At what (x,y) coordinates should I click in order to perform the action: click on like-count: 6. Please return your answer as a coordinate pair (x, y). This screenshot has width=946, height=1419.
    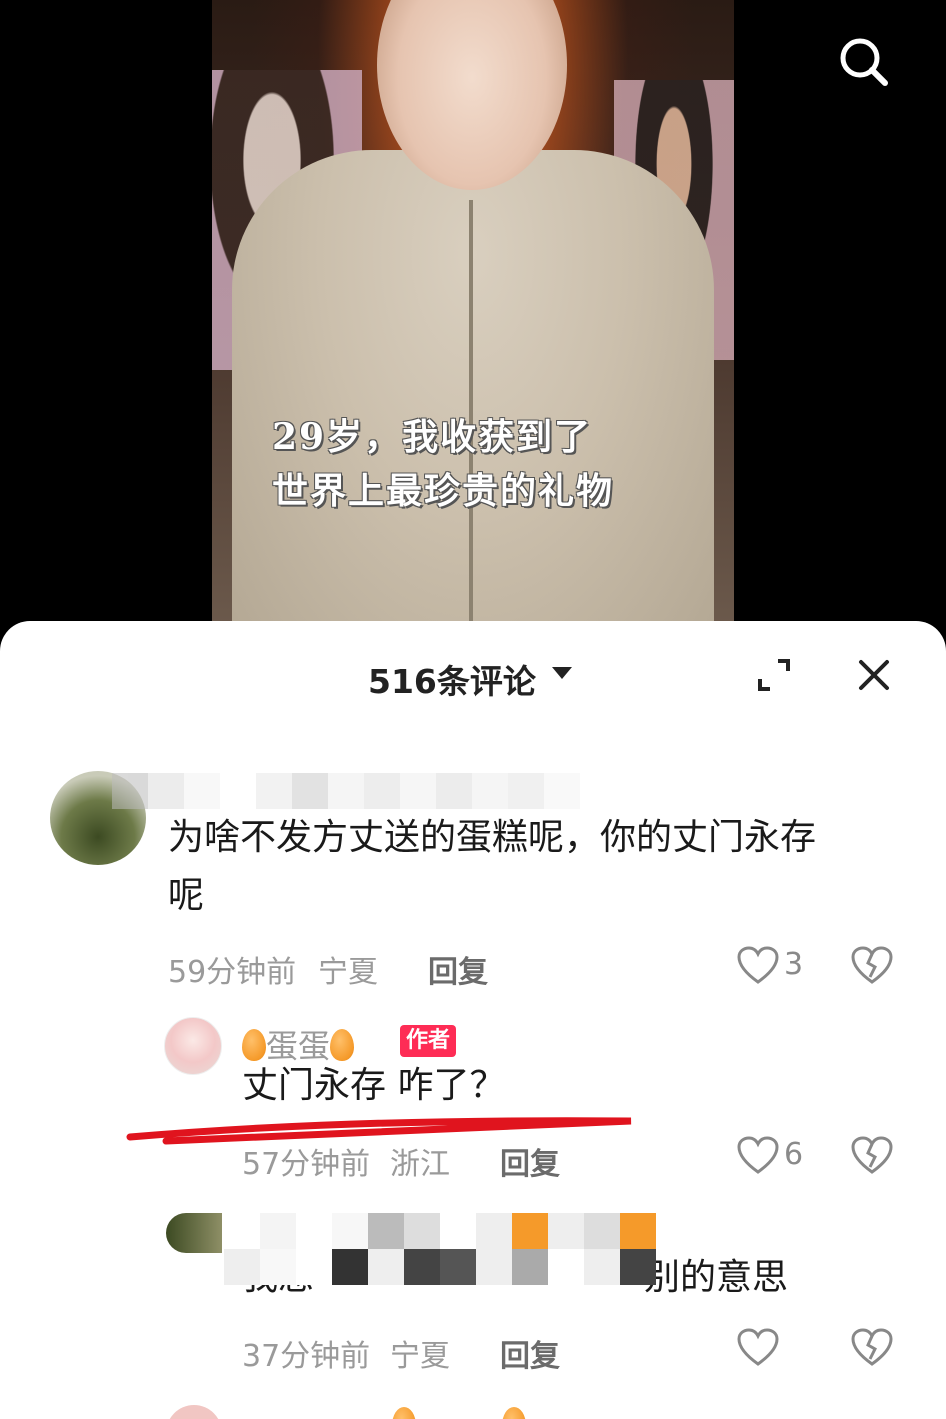
    Looking at the image, I should click on (794, 1154).